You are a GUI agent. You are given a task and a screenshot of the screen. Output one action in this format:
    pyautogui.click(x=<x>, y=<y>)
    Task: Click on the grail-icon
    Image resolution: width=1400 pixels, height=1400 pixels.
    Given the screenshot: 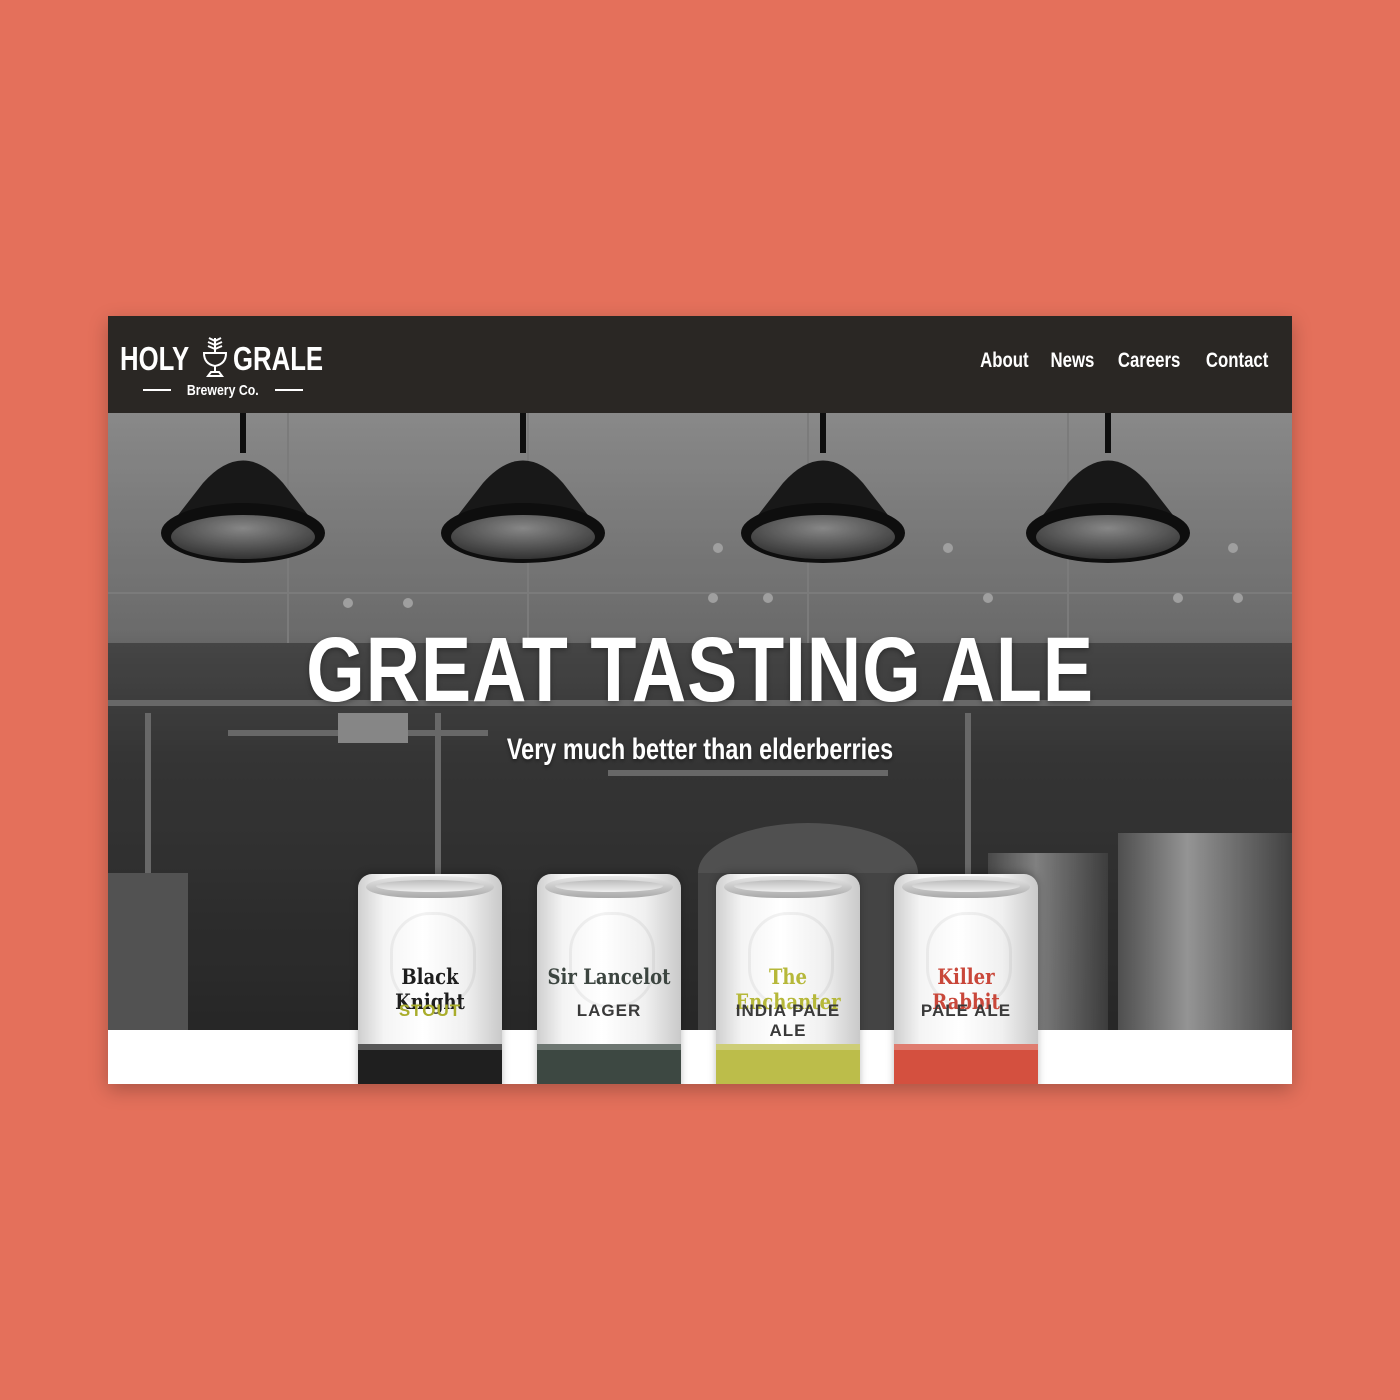 What is the action you would take?
    pyautogui.click(x=215, y=357)
    